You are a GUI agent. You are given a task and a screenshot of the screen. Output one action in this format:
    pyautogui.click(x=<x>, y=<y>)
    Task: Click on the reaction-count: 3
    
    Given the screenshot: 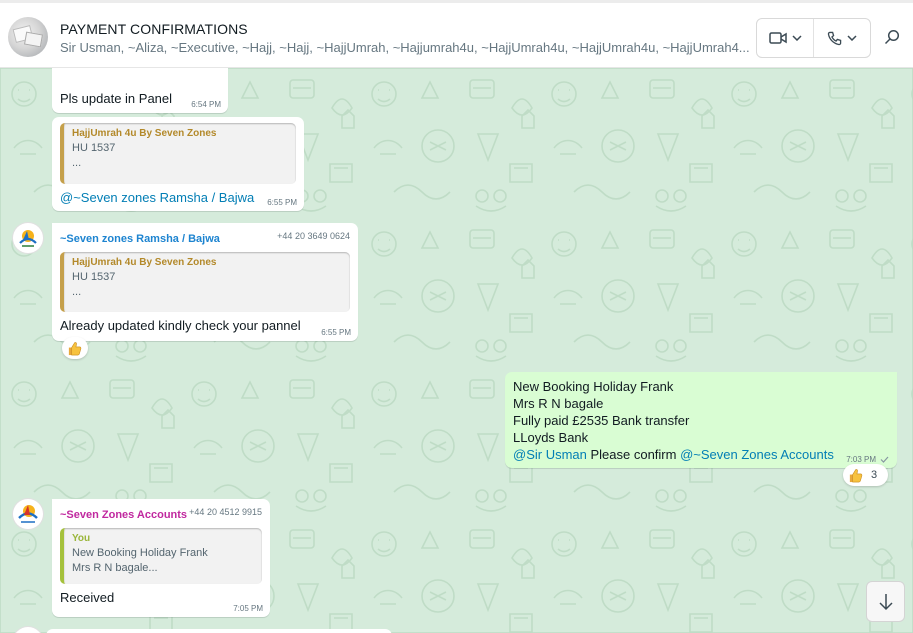 What is the action you would take?
    pyautogui.click(x=874, y=475)
    